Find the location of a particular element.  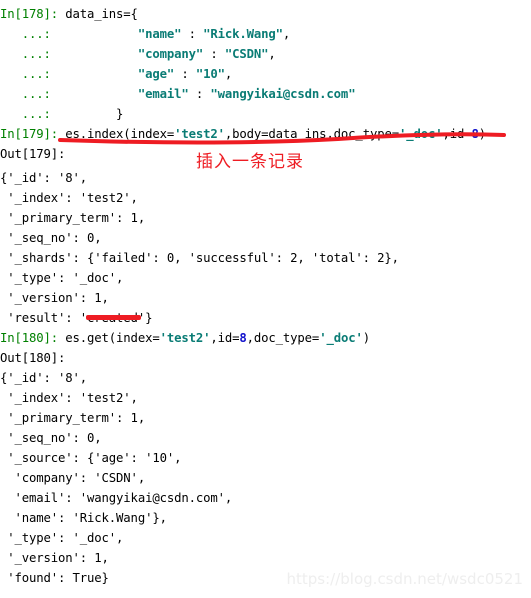

console-token-prompt-out: Out[179]: is located at coordinates (36, 154).